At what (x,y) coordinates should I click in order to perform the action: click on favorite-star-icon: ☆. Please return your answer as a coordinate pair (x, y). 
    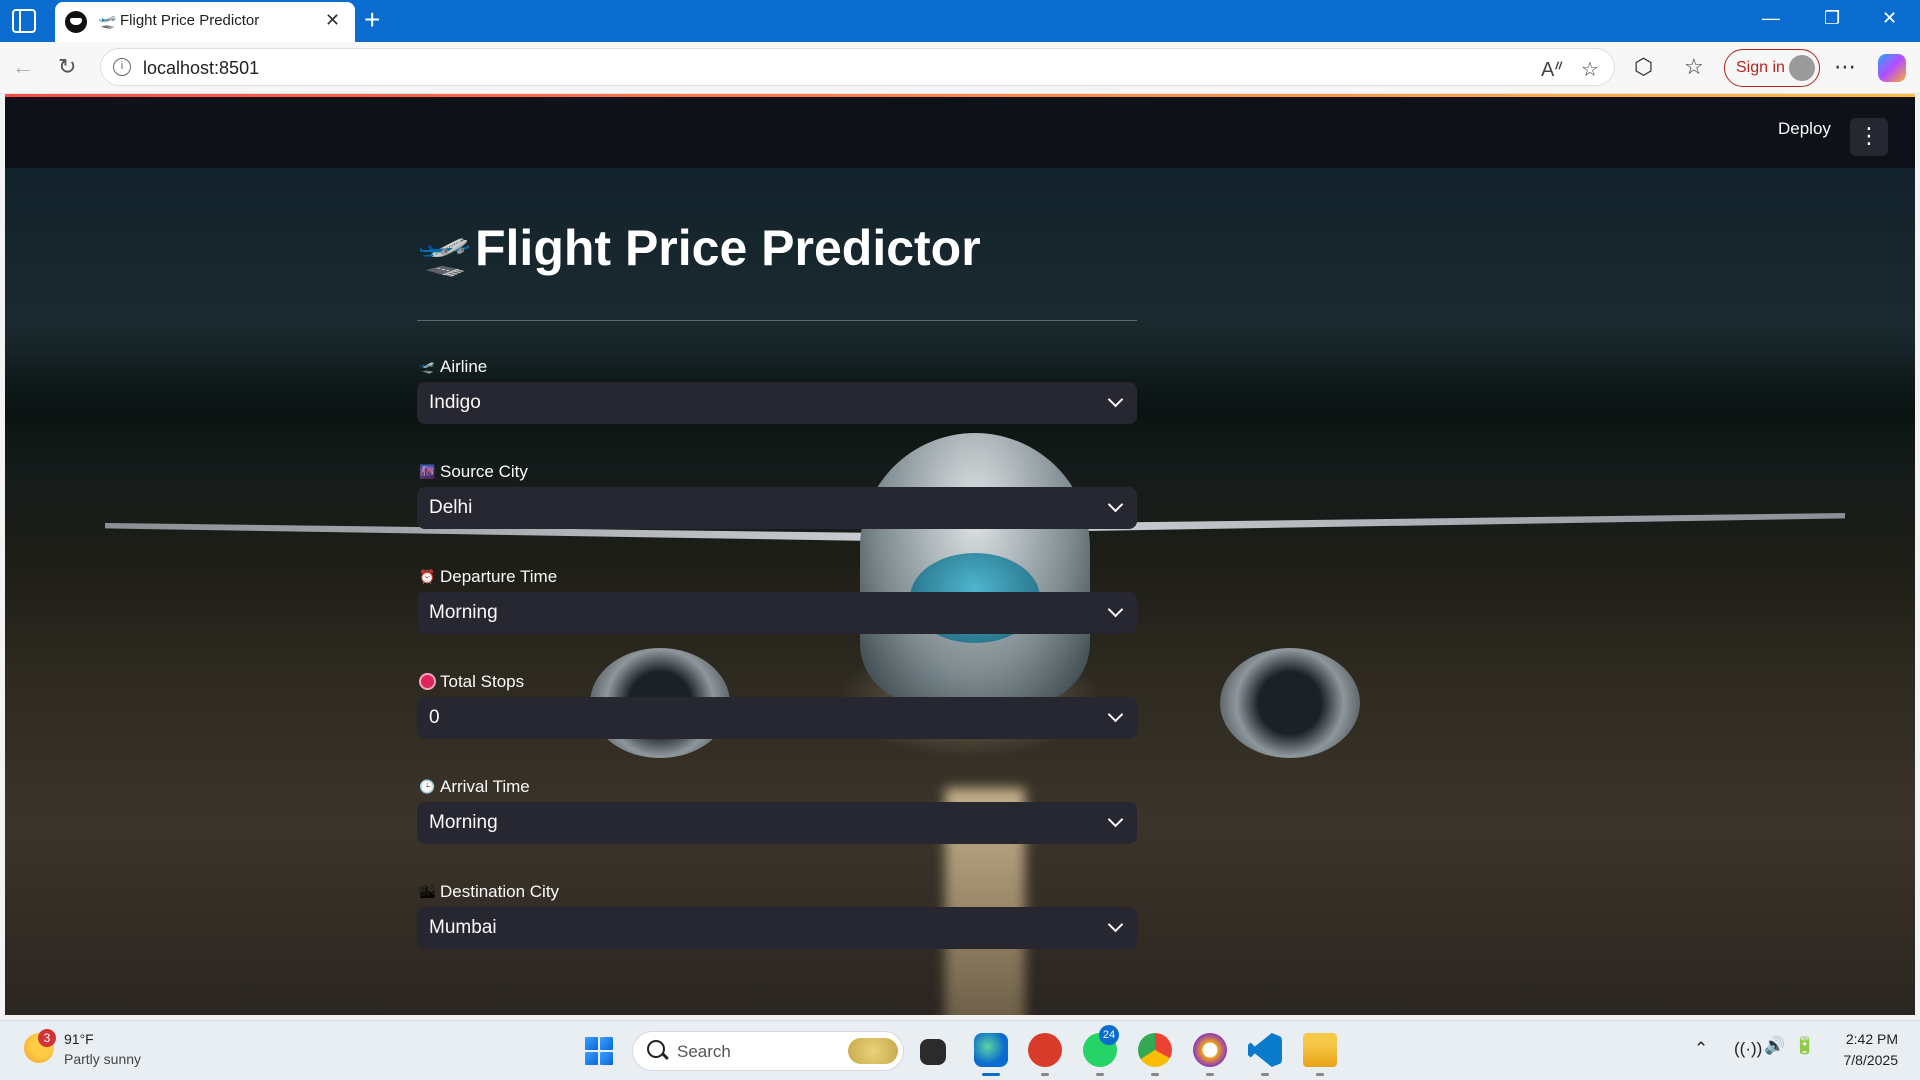
    Looking at the image, I should click on (1590, 69).